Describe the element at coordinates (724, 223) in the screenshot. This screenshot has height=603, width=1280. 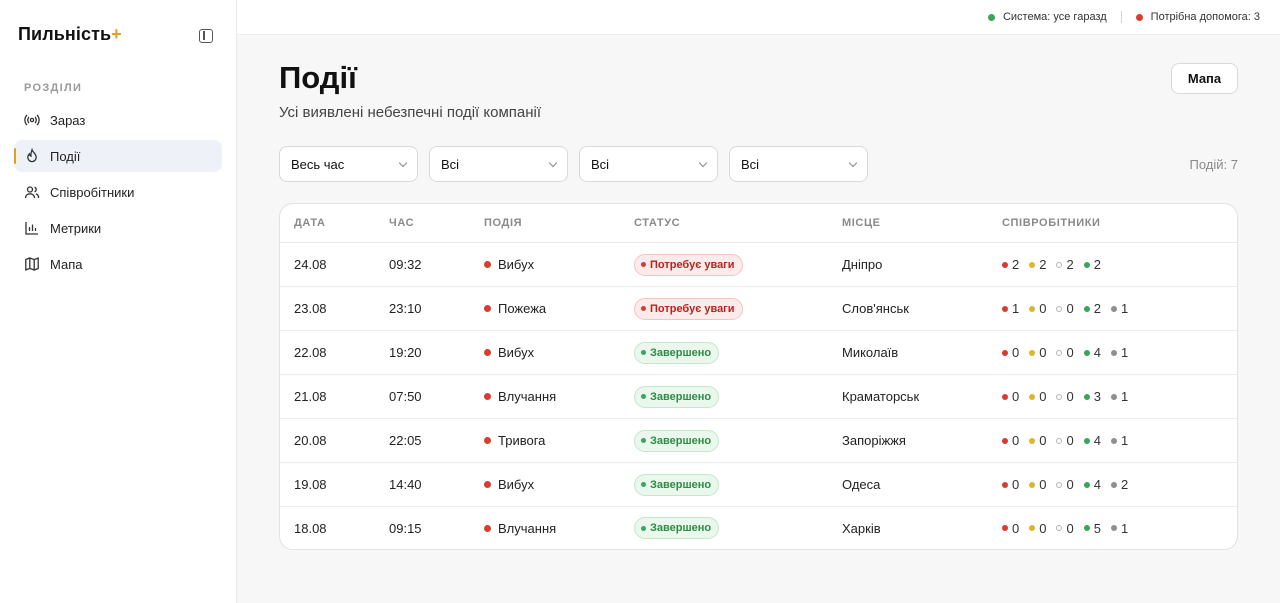
I see `column-header-status: СТАТУС` at that location.